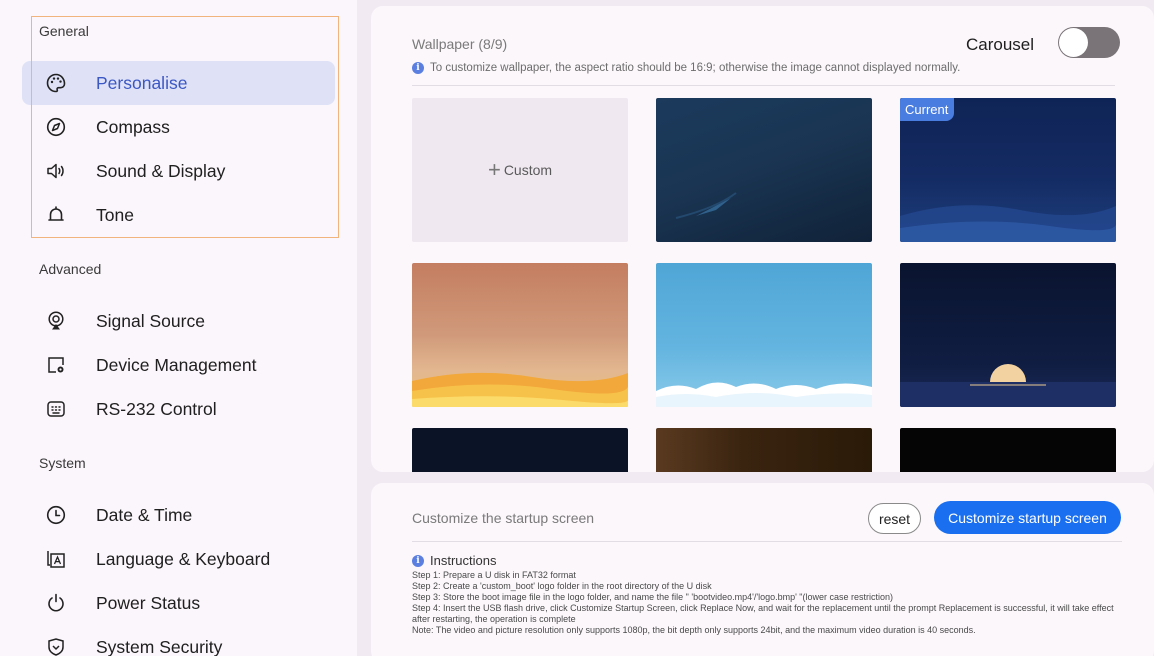 The height and width of the screenshot is (656, 1154). Describe the element at coordinates (56, 603) in the screenshot. I see `power-icon` at that location.